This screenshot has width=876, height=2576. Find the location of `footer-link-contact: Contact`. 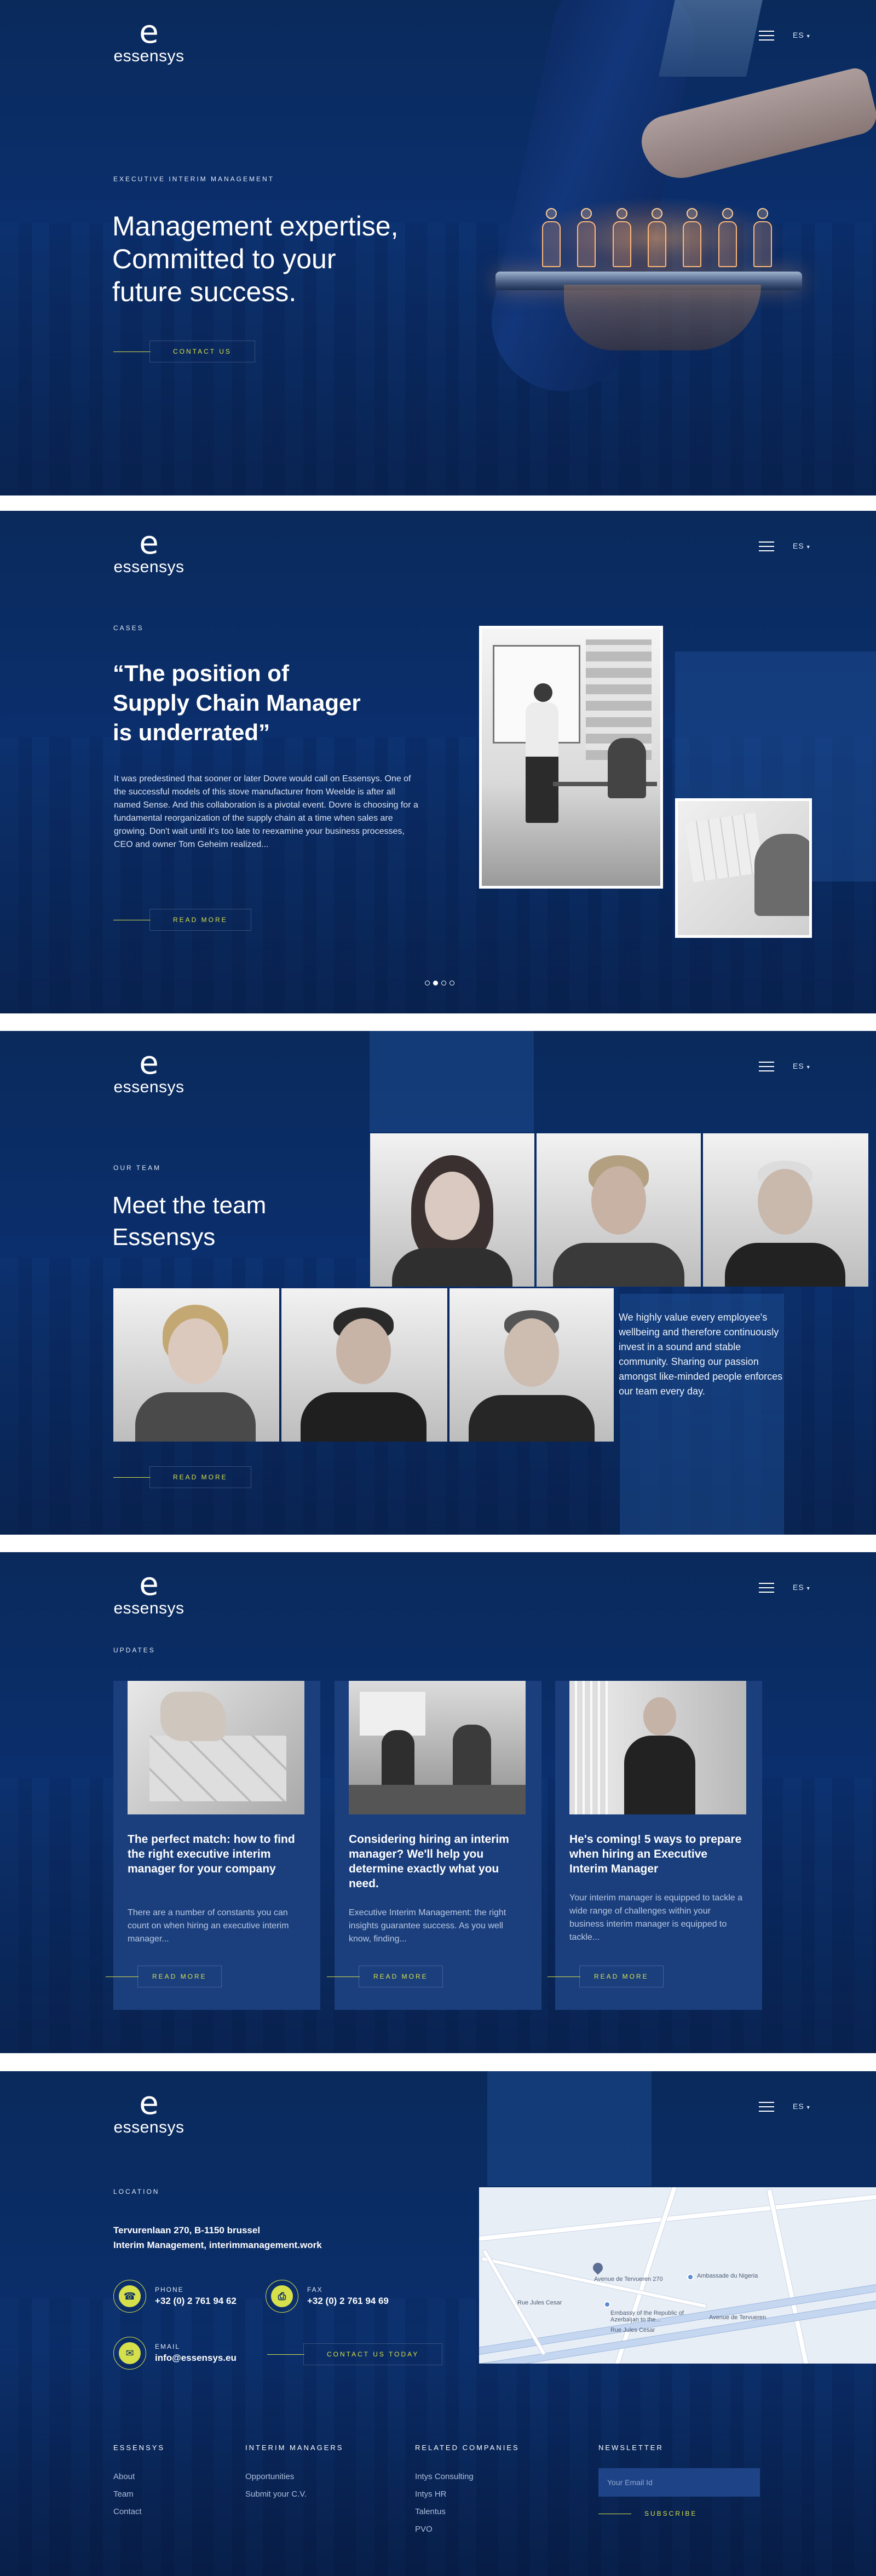

footer-link-contact: Contact is located at coordinates (139, 2512).